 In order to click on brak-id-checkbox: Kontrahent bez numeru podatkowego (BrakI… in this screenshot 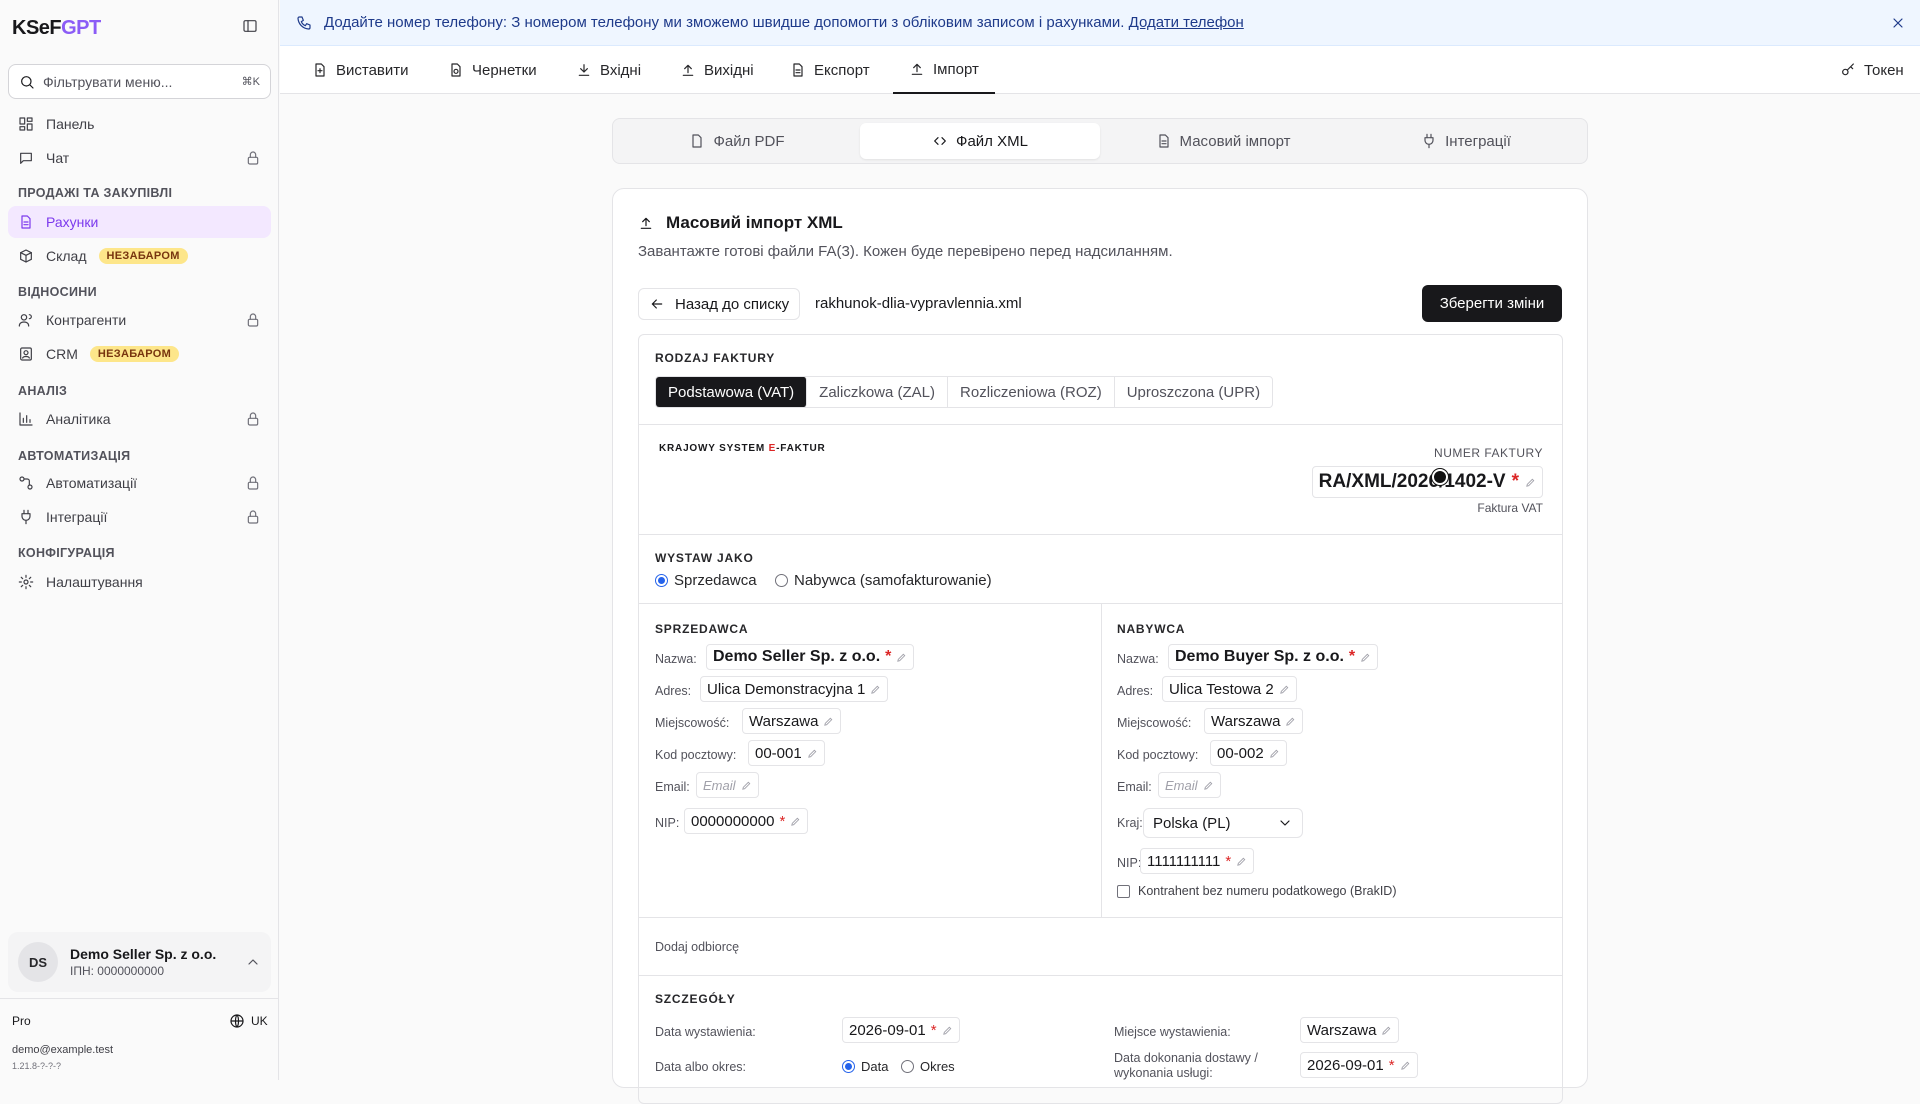, I will do `click(1256, 891)`.